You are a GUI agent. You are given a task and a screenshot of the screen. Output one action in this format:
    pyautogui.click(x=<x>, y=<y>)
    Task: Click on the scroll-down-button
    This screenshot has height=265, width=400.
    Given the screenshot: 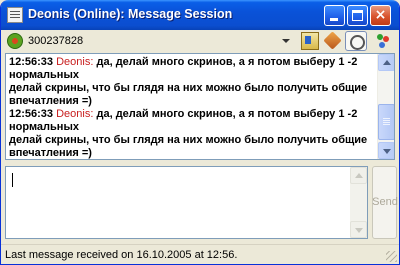 What is the action you would take?
    pyautogui.click(x=386, y=150)
    